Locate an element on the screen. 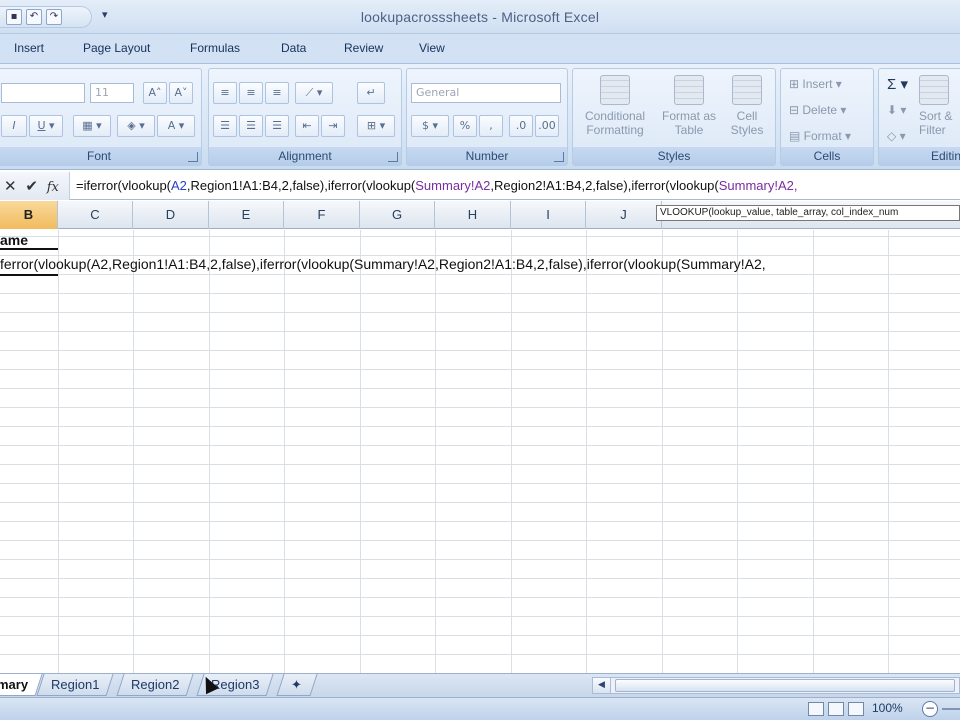 Image resolution: width=960 pixels, height=720 pixels. column-header-e: E is located at coordinates (246, 215).